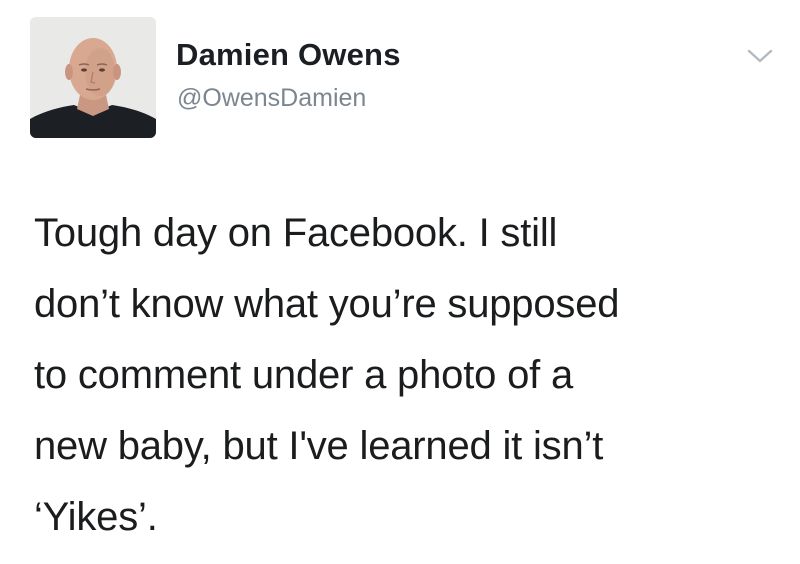  I want to click on tweet-text-line: to comment under a photo of a, so click(303, 375).